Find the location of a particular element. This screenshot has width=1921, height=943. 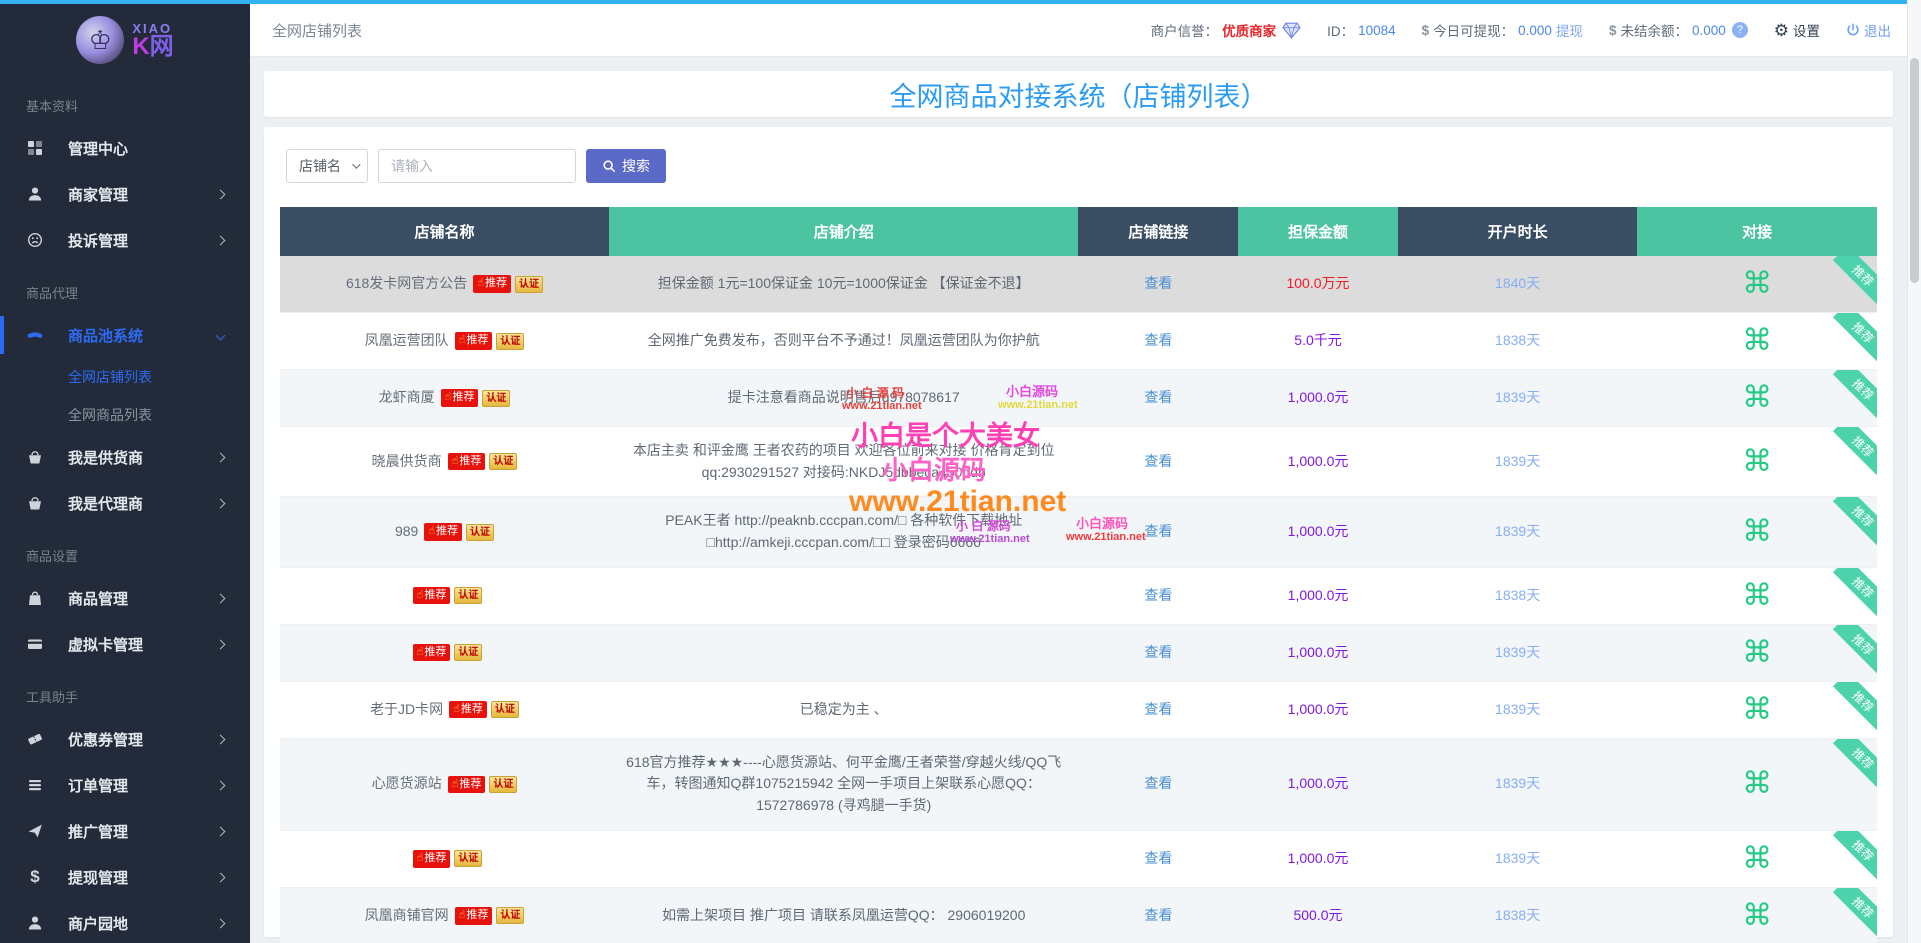

handshake-icon is located at coordinates (35, 335).